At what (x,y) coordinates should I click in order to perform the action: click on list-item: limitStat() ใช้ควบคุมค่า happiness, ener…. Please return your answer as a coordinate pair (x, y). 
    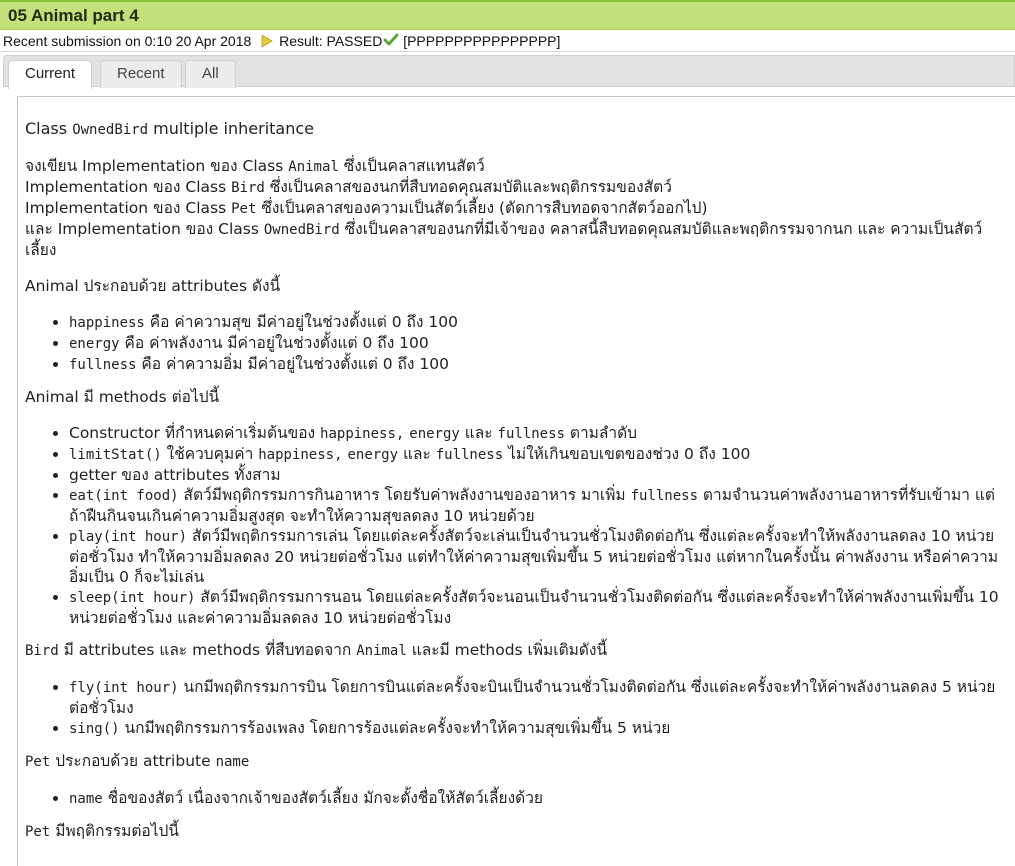
    Looking at the image, I should click on (539, 454).